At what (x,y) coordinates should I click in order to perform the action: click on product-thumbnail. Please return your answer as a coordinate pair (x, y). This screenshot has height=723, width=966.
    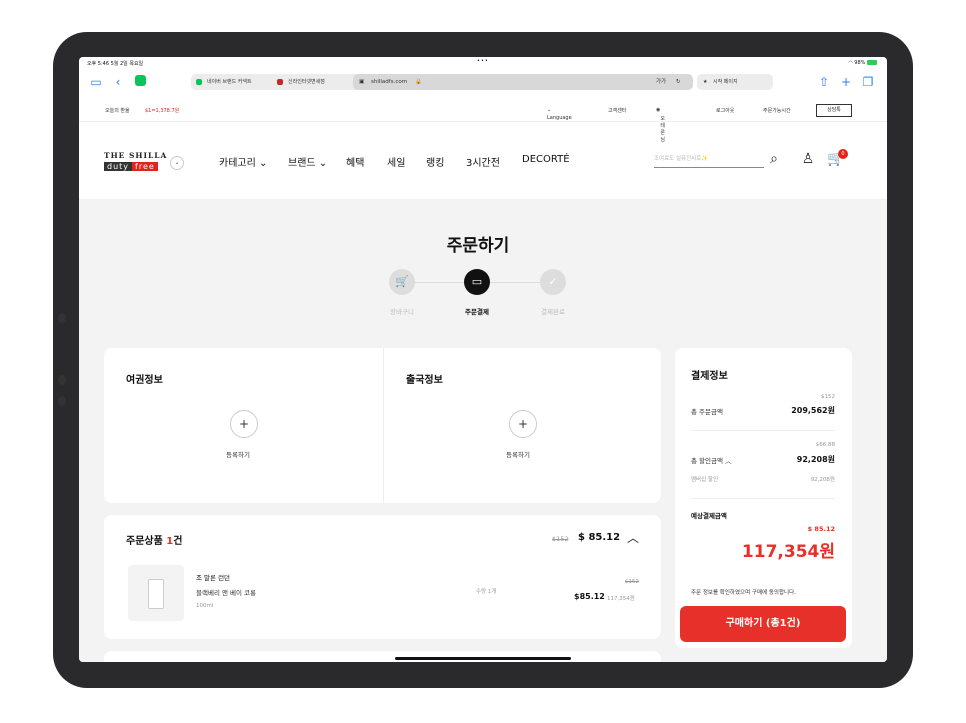
    Looking at the image, I should click on (156, 593).